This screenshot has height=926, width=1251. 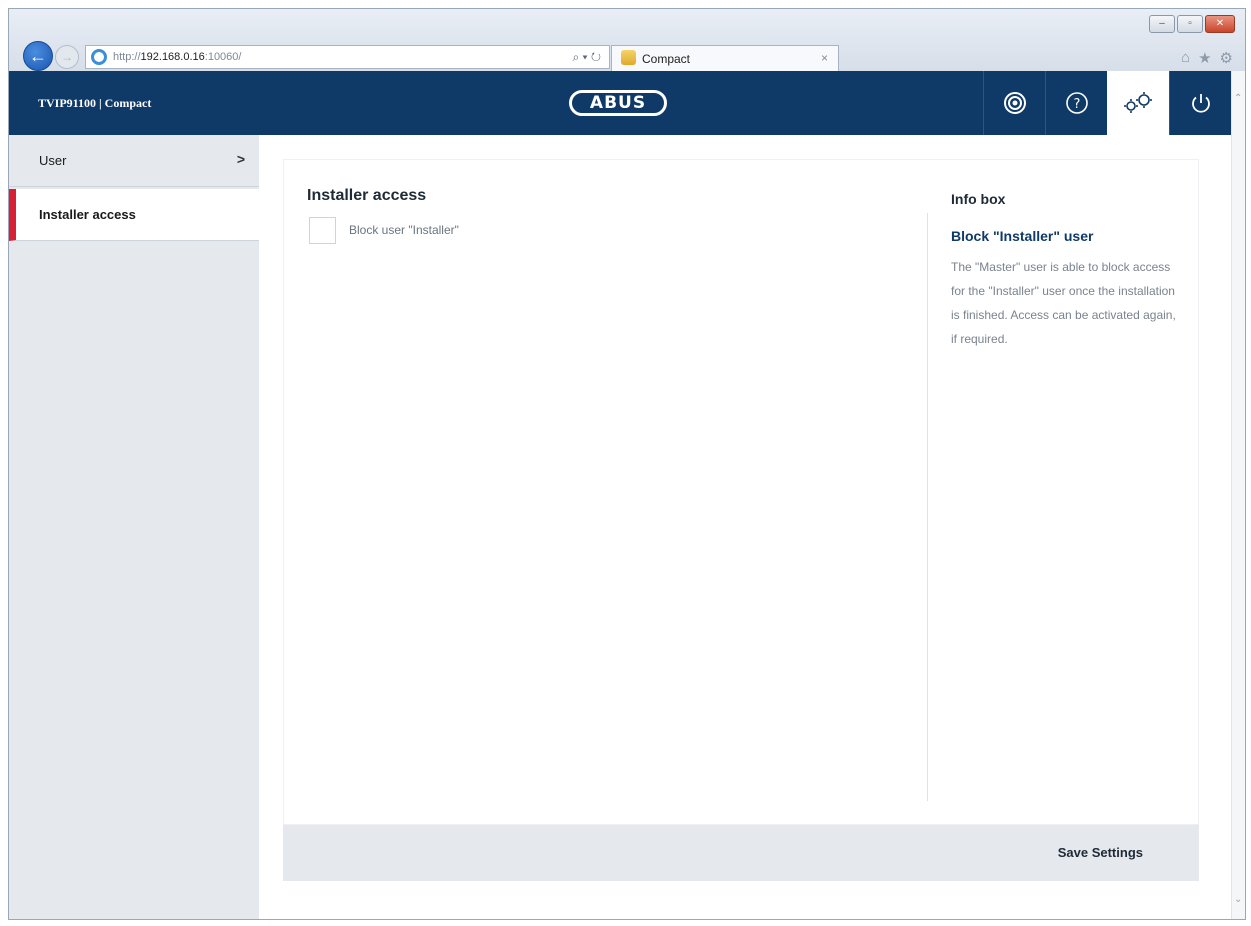 What do you see at coordinates (172, 57) in the screenshot?
I see `url-host: 192.168.0.16` at bounding box center [172, 57].